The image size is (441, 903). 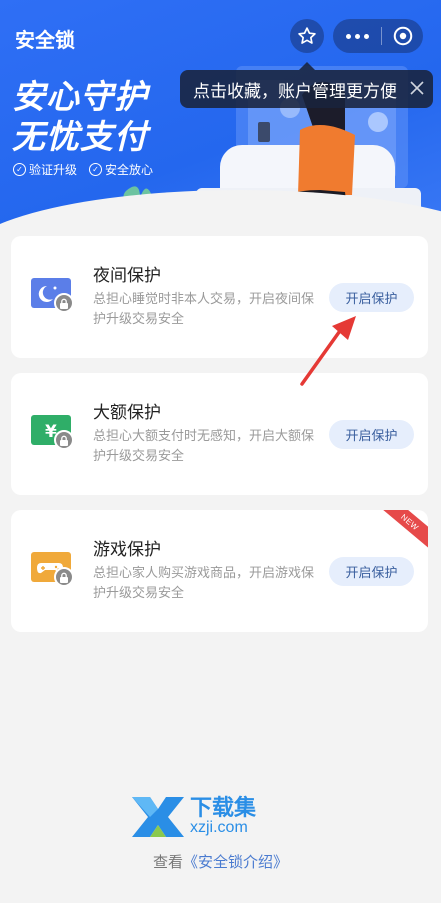 What do you see at coordinates (83, 169) in the screenshot?
I see `feature-badges: ✓ 验证升级 ✓ 安全放心` at bounding box center [83, 169].